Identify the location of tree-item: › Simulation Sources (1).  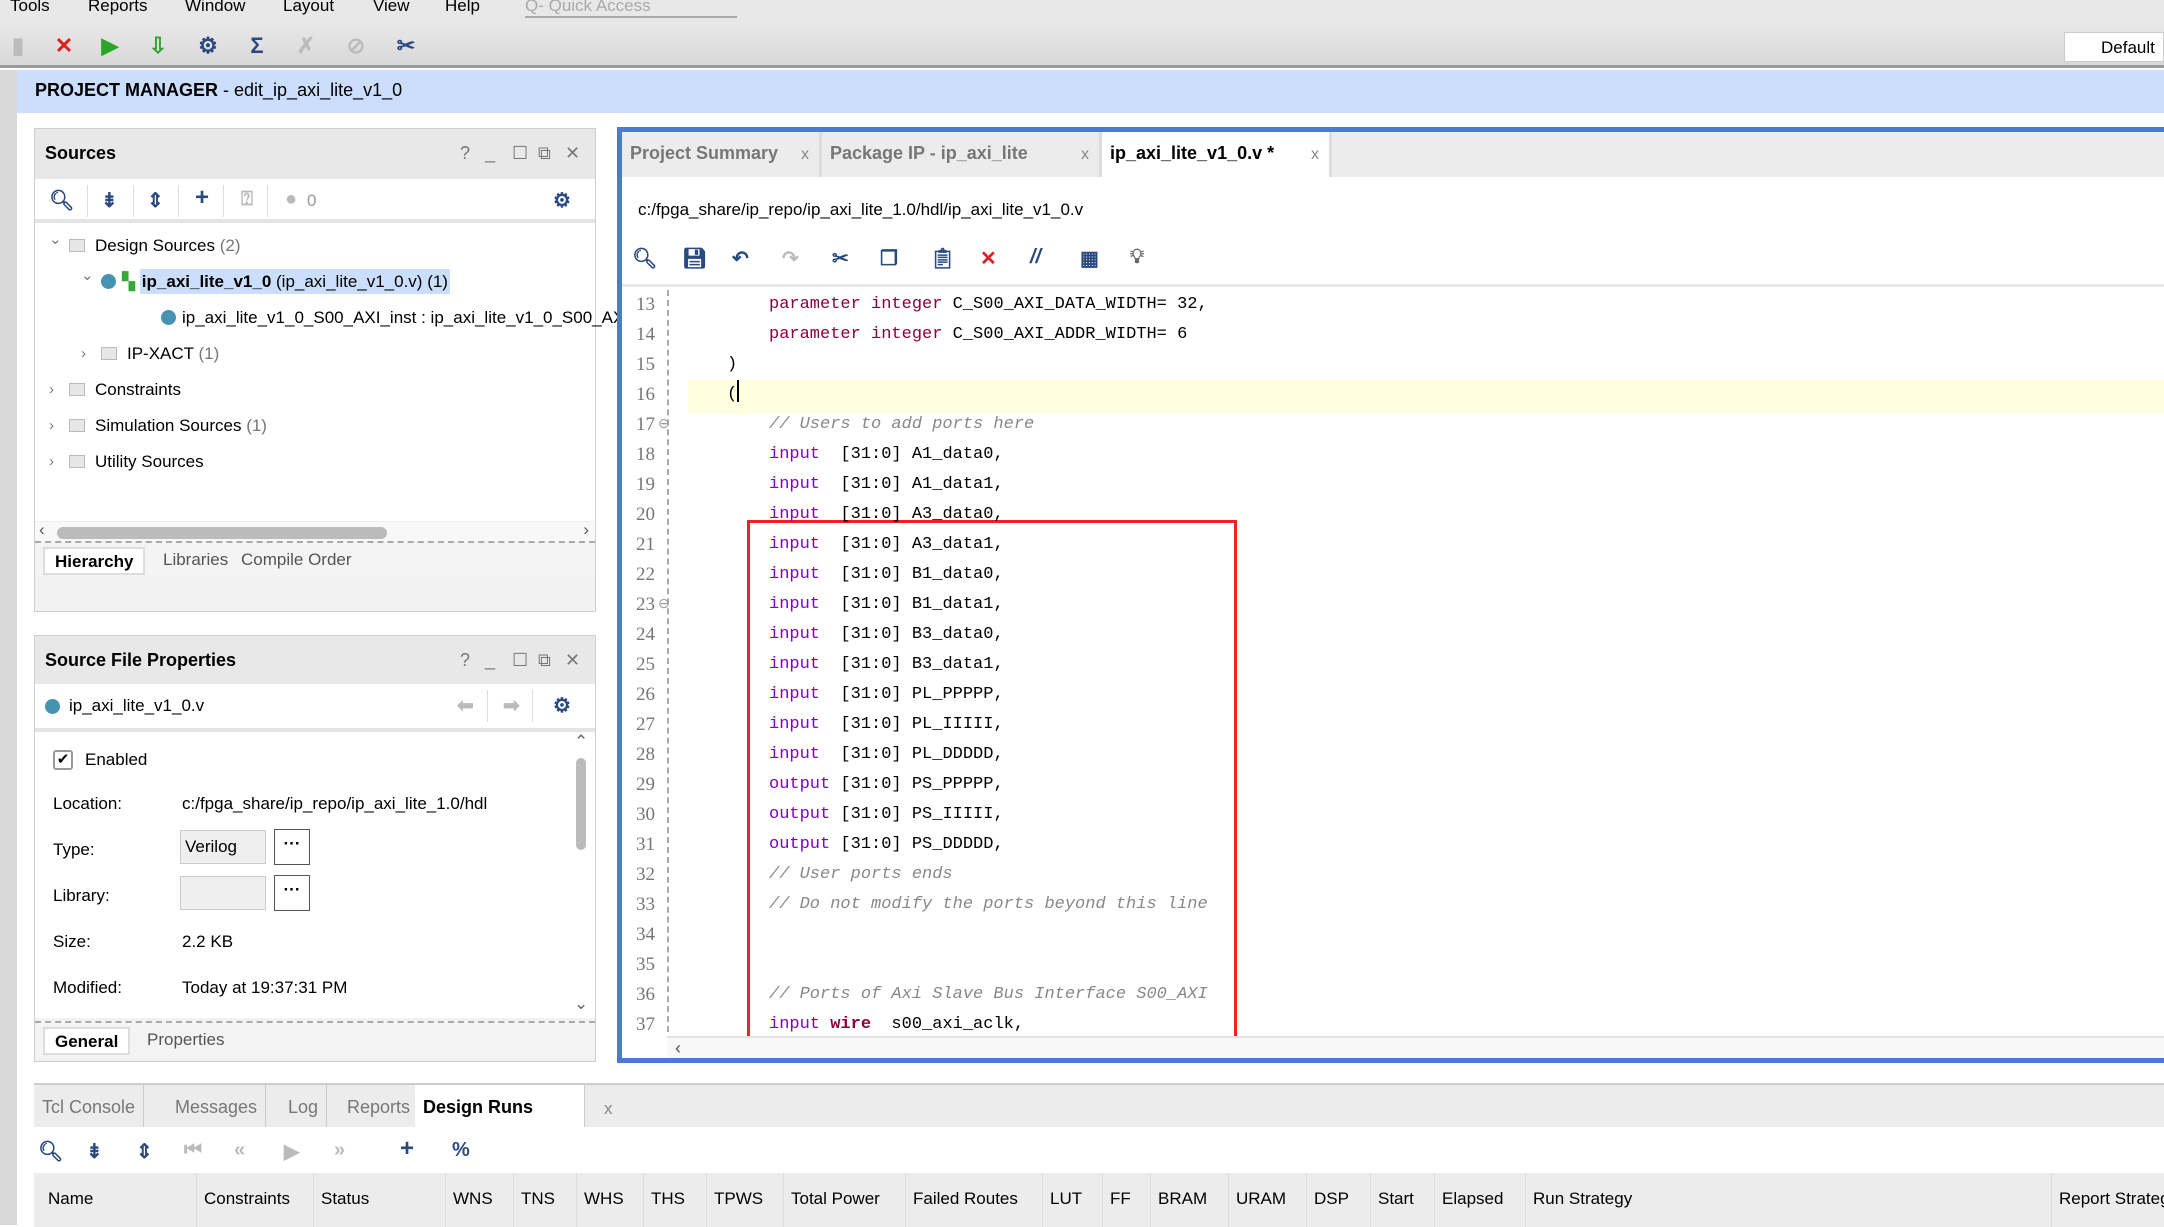
(158, 426).